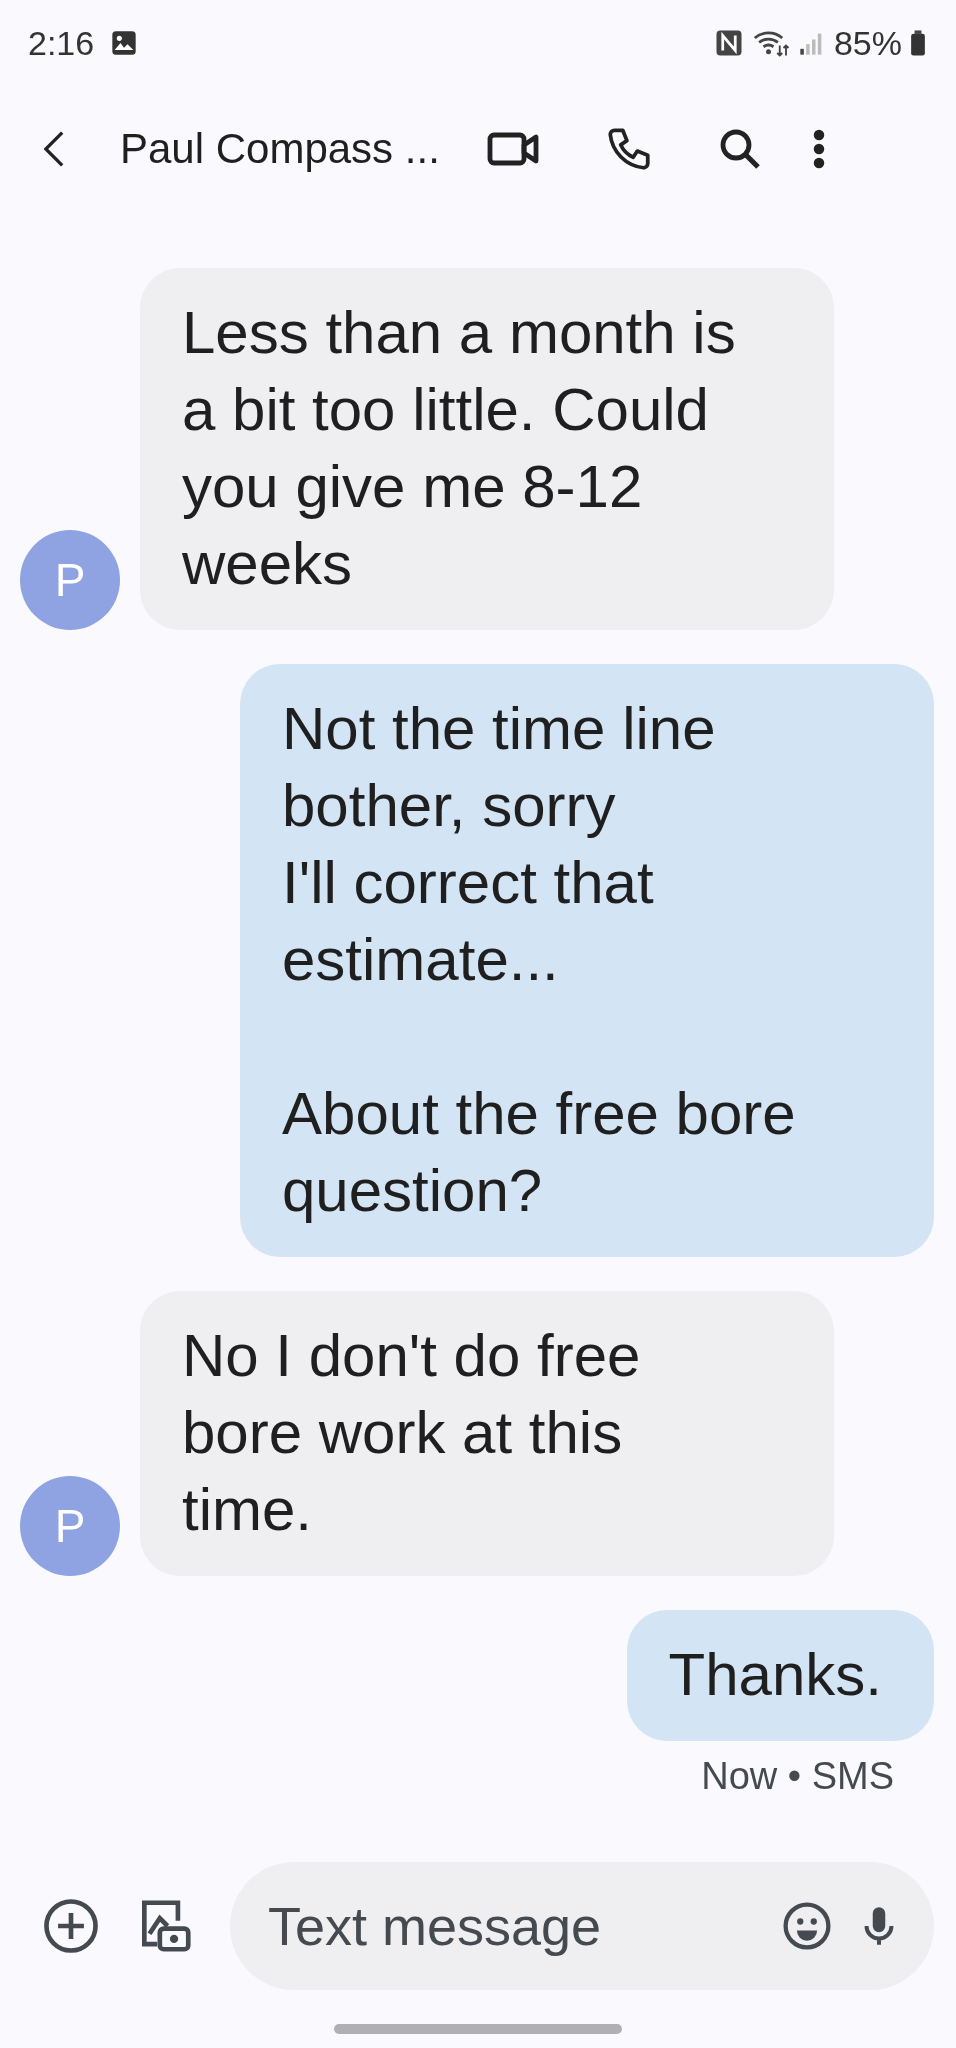 The width and height of the screenshot is (956, 2048). What do you see at coordinates (819, 149) in the screenshot?
I see `more-options-icon` at bounding box center [819, 149].